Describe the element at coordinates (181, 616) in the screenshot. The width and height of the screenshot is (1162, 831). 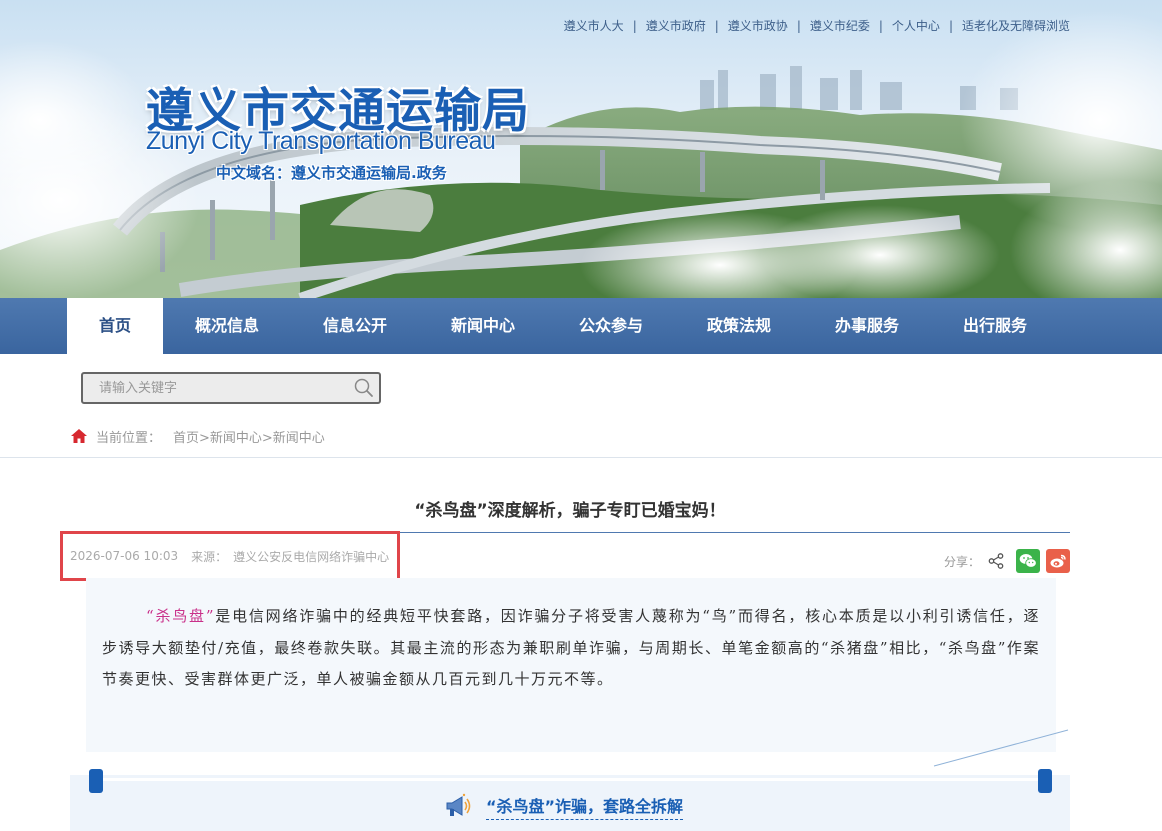
I see `intro-highlight: “杀鸟盘”` at that location.